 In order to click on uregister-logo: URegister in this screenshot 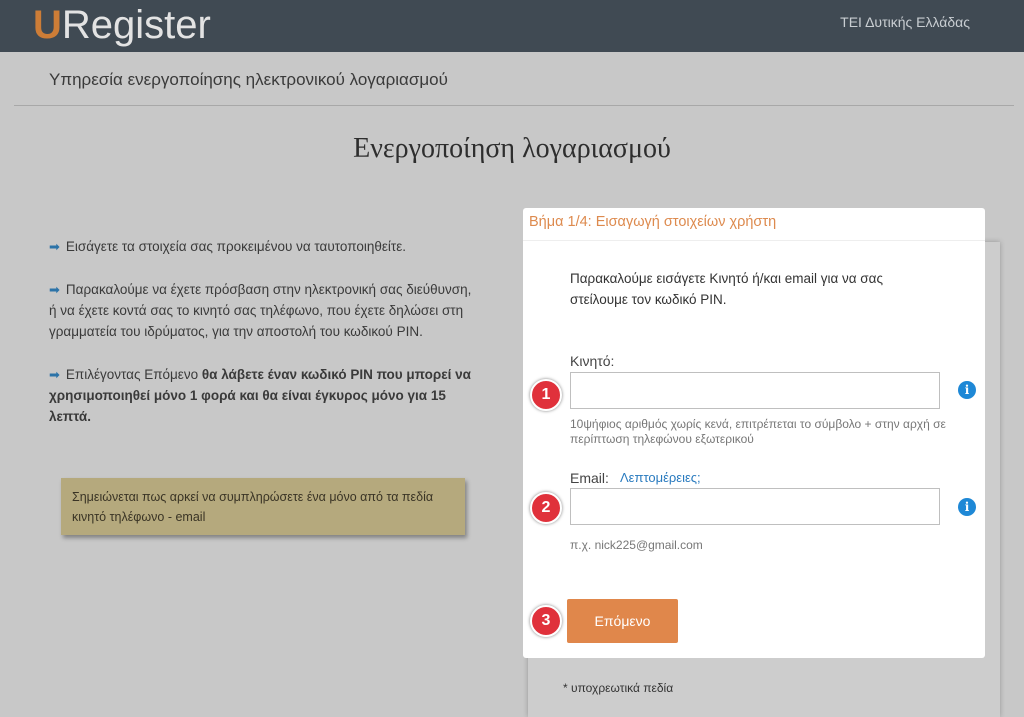, I will do `click(122, 25)`.